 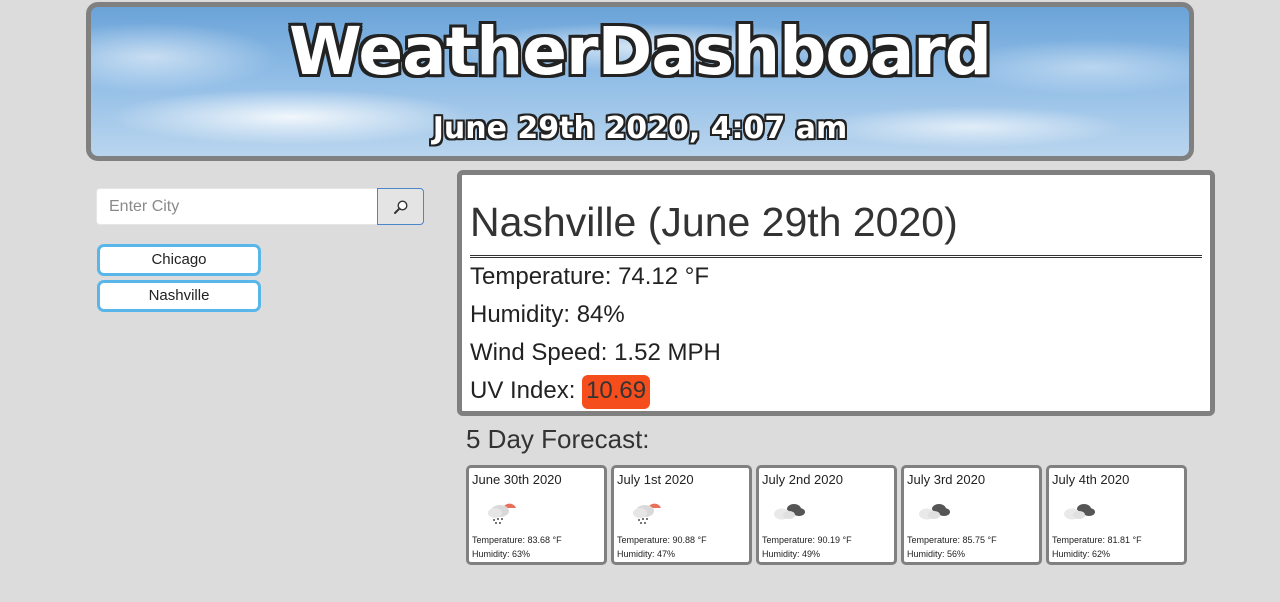 I want to click on current-datetime: June 29th 2020, 4:07 am, so click(x=640, y=128).